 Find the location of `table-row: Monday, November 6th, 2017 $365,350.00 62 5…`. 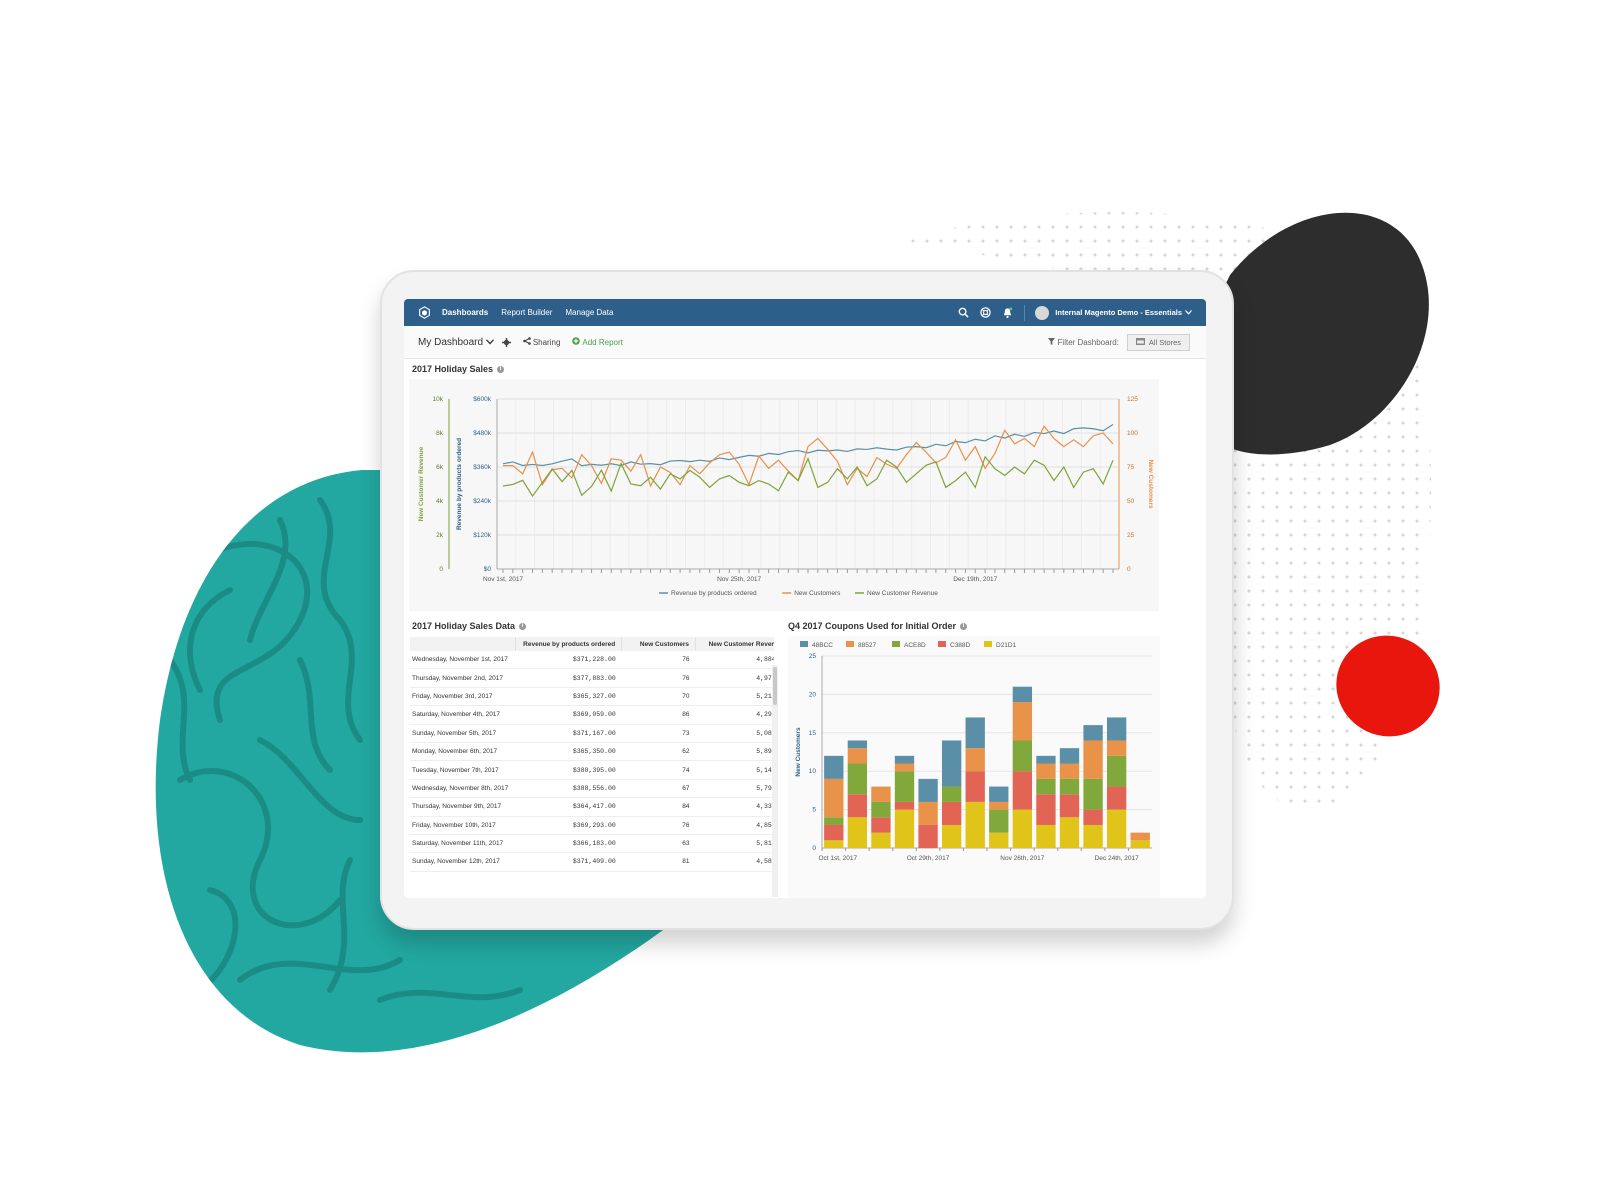

table-row: Monday, November 6th, 2017 $365,350.00 62 5… is located at coordinates (592, 752).